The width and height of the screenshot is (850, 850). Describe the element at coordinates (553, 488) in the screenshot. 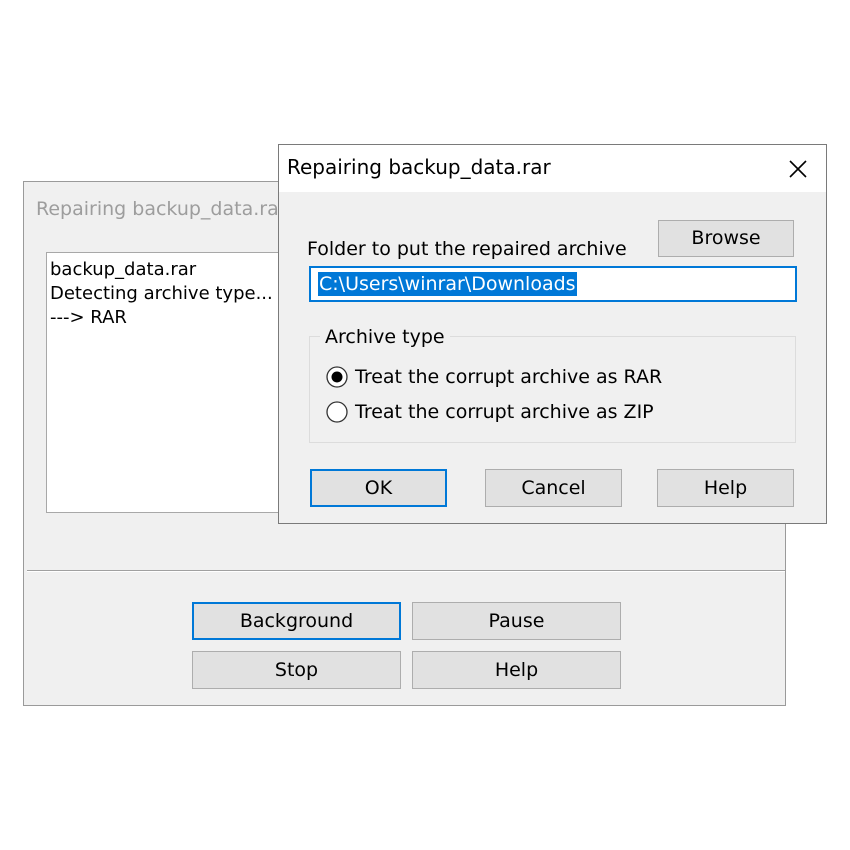

I see `cancel-button: Cancel` at that location.